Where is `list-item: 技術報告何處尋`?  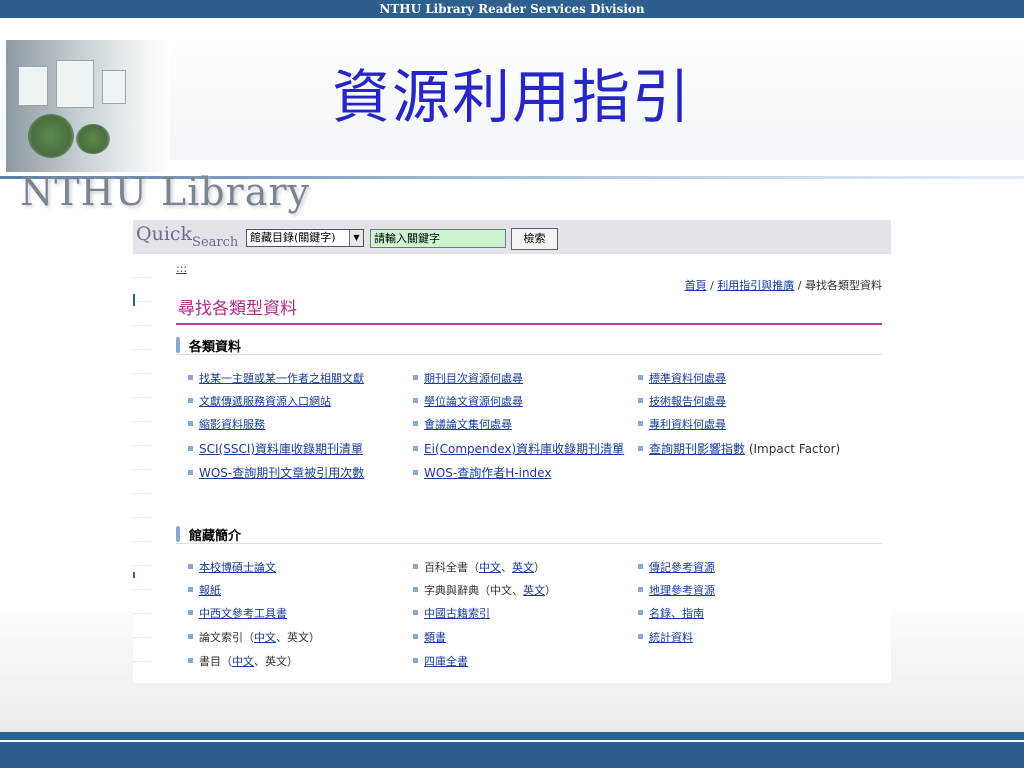 list-item: 技術報告何處尋 is located at coordinates (682, 401).